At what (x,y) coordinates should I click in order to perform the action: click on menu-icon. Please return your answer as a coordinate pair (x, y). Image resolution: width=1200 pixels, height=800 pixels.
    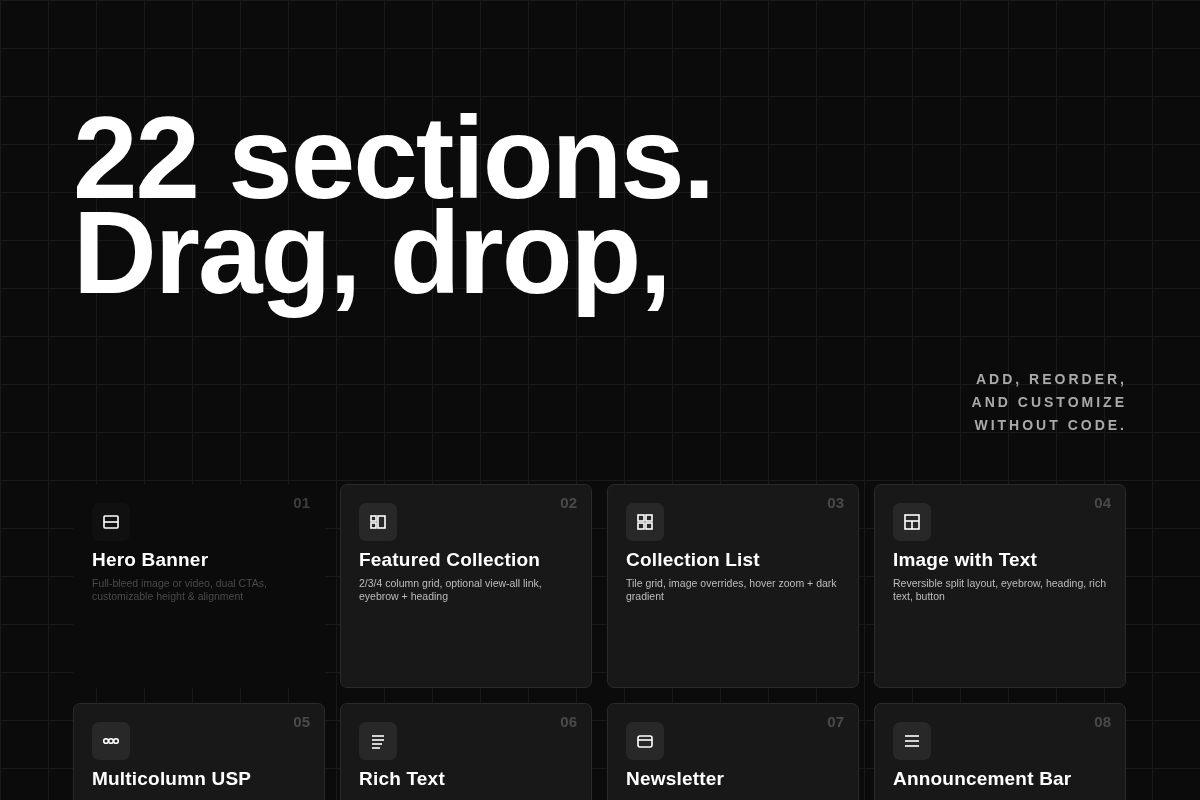
    Looking at the image, I should click on (912, 741).